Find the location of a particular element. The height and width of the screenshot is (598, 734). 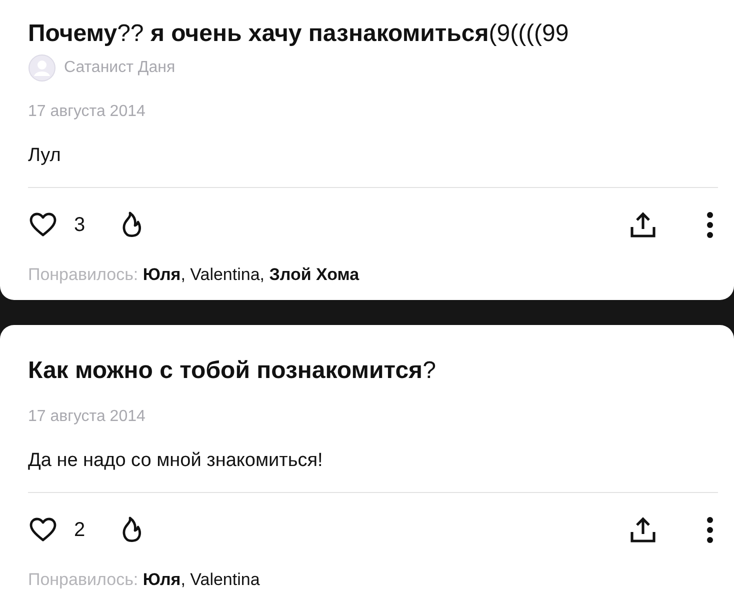

avatar-icon is located at coordinates (42, 68).